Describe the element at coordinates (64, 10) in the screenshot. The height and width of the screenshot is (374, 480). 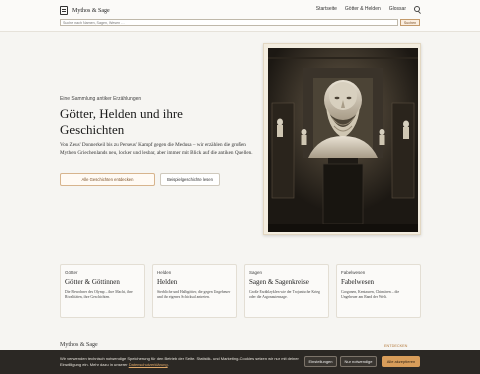
I see `book-icon` at that location.